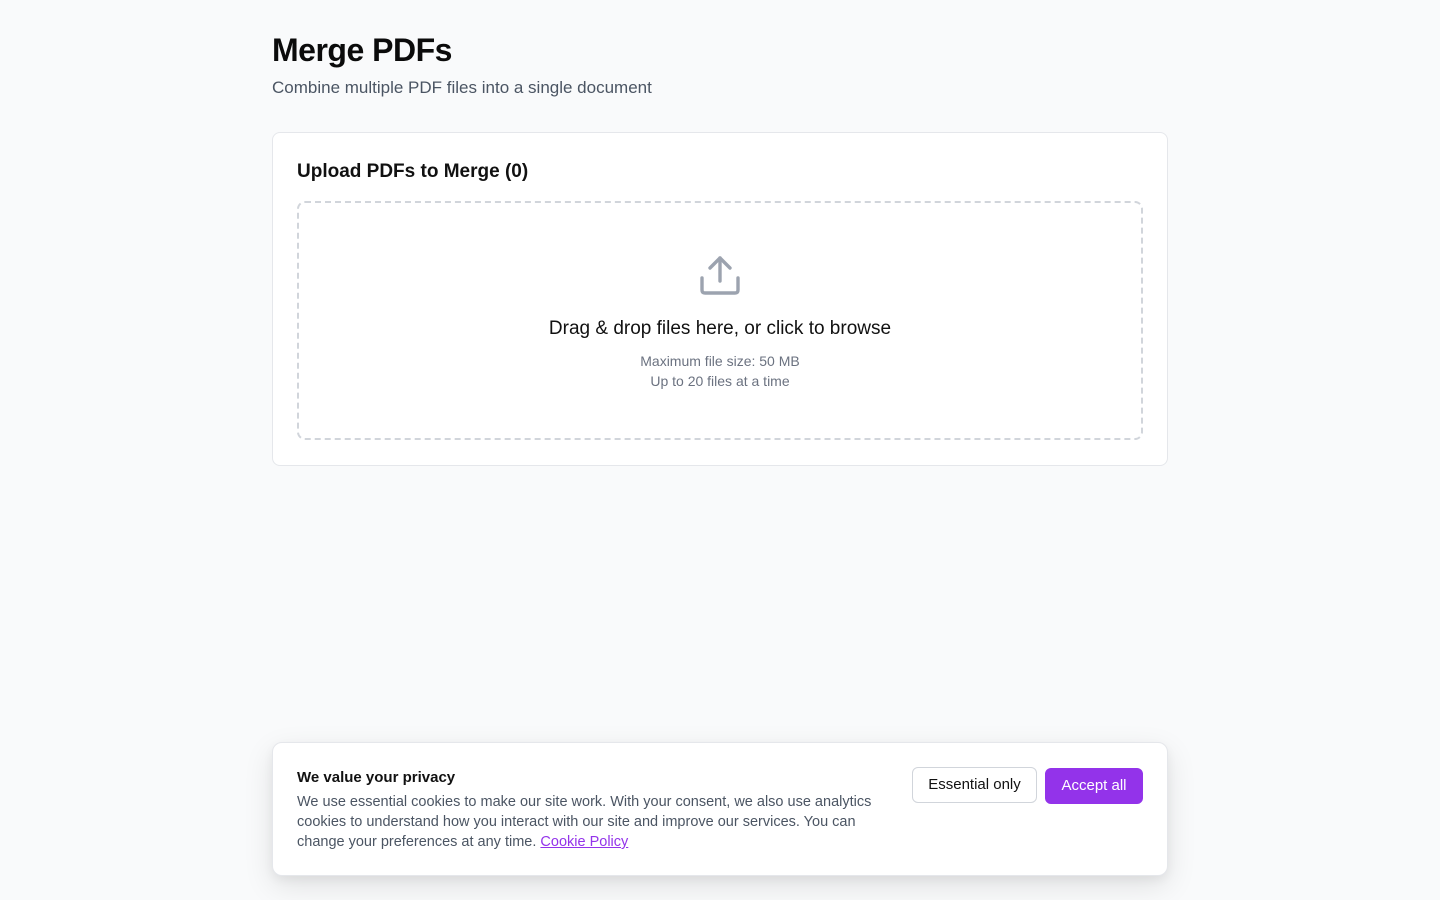 The height and width of the screenshot is (900, 1440). I want to click on cookie-policy-link: Cookie Policy, so click(584, 842).